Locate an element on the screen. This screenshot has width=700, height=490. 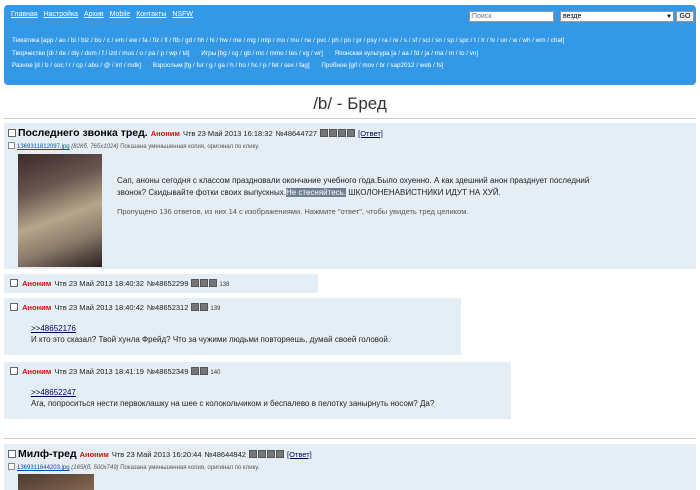
go-button: GO is located at coordinates (685, 16).